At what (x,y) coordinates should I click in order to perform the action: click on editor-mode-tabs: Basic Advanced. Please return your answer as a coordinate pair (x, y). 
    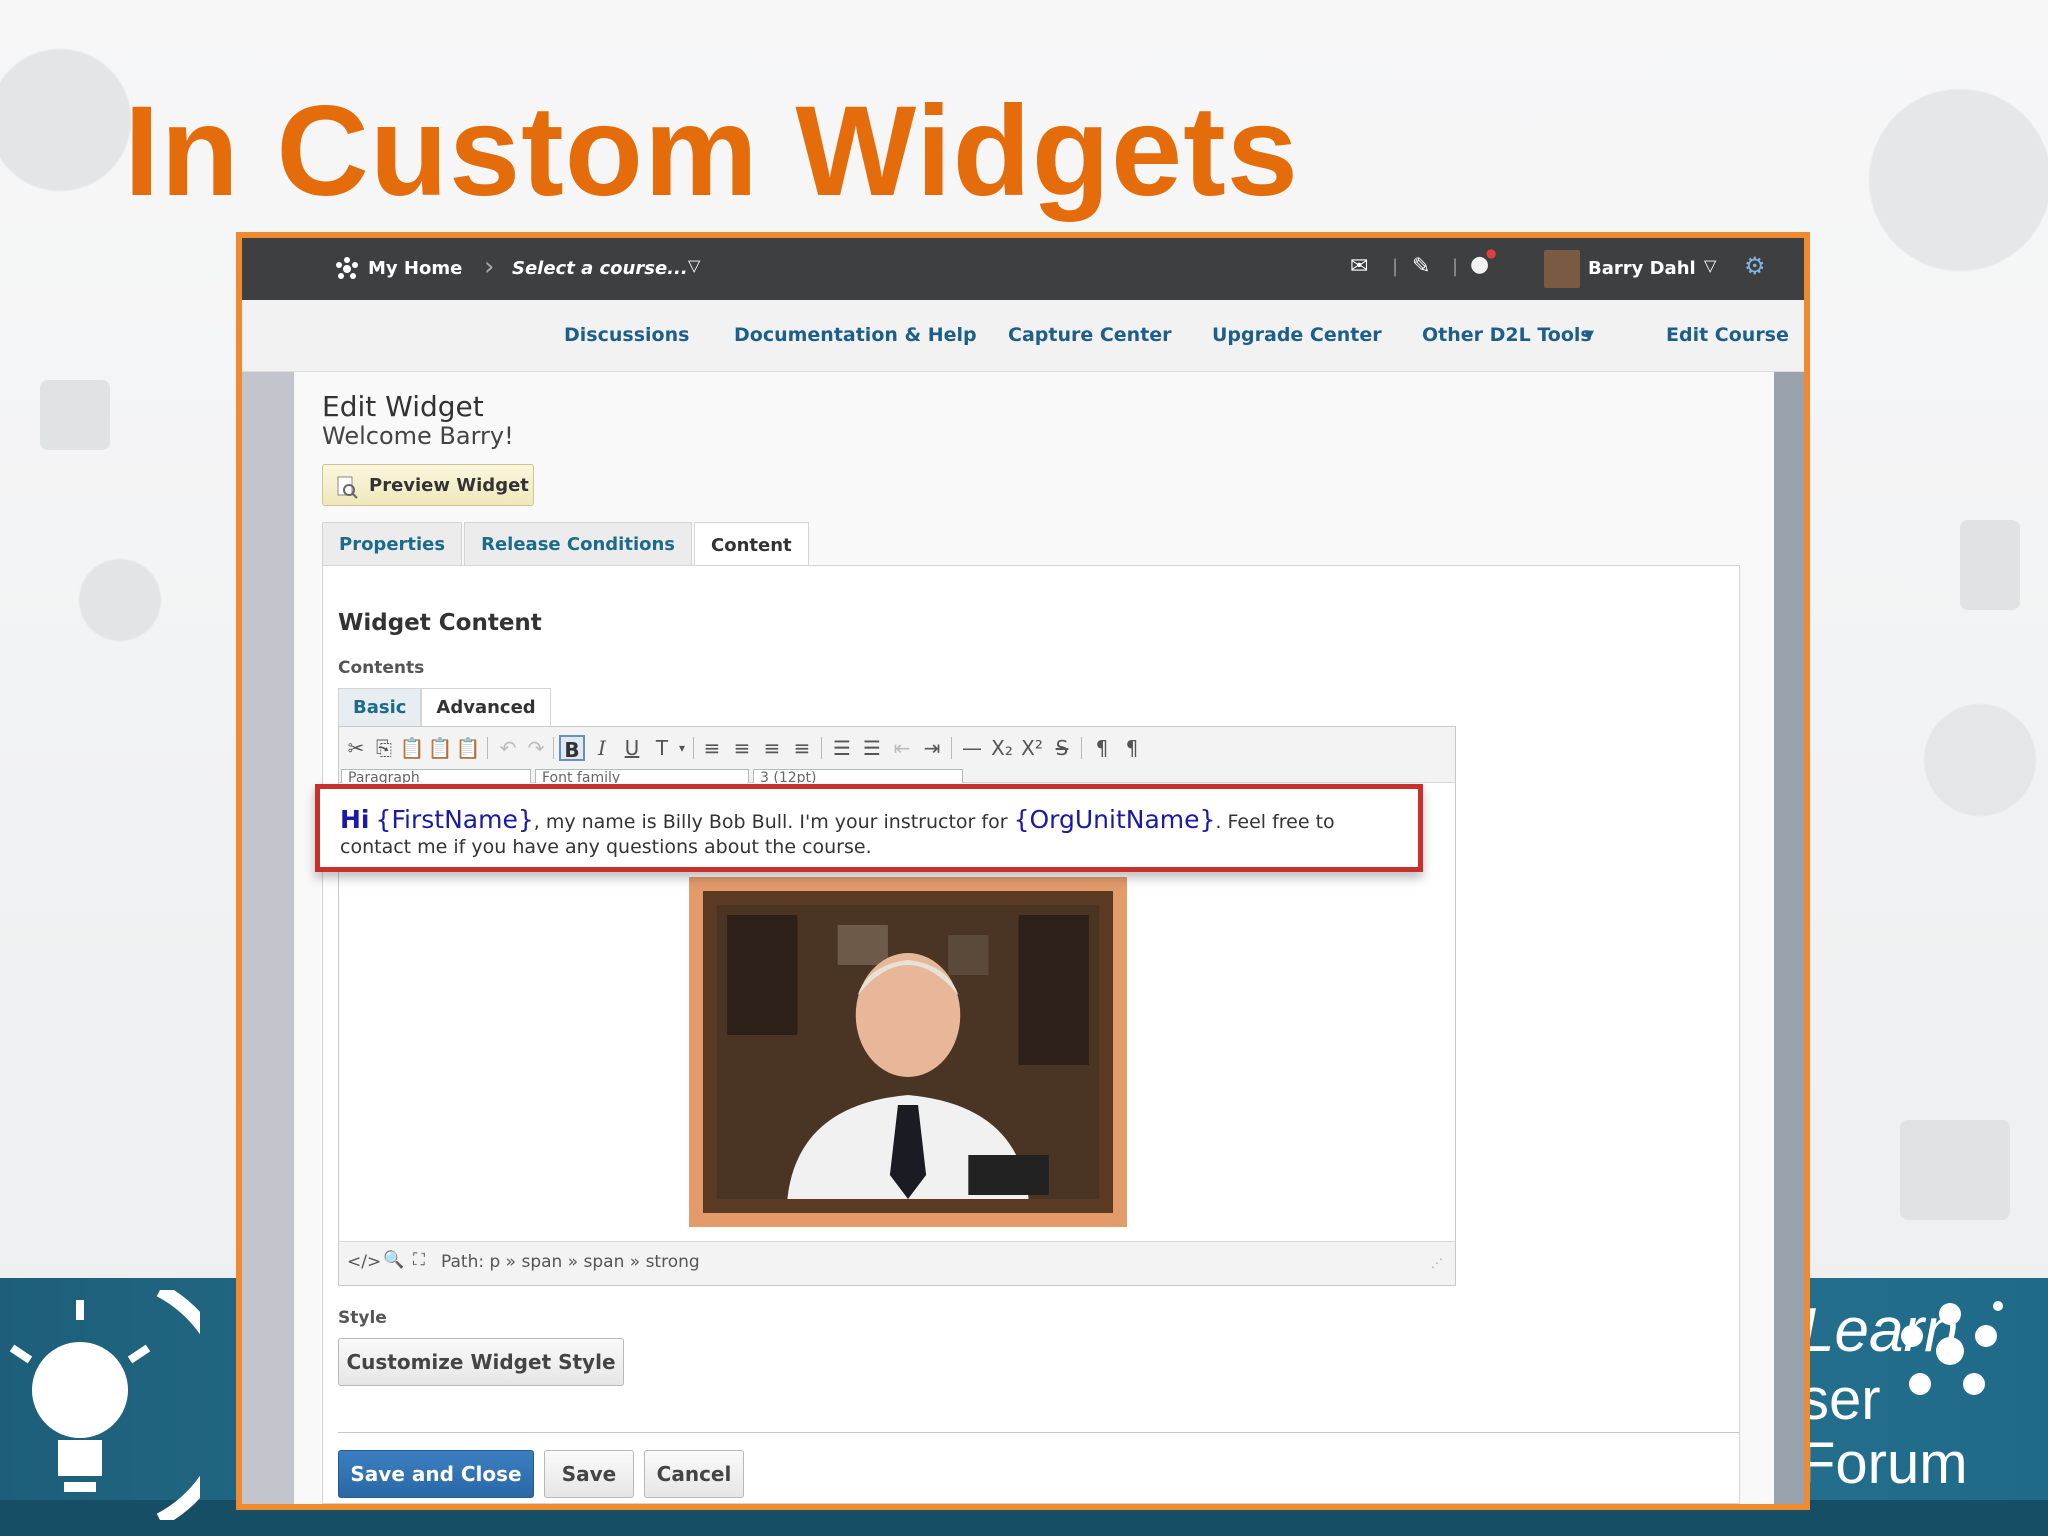
    Looking at the image, I should click on (444, 707).